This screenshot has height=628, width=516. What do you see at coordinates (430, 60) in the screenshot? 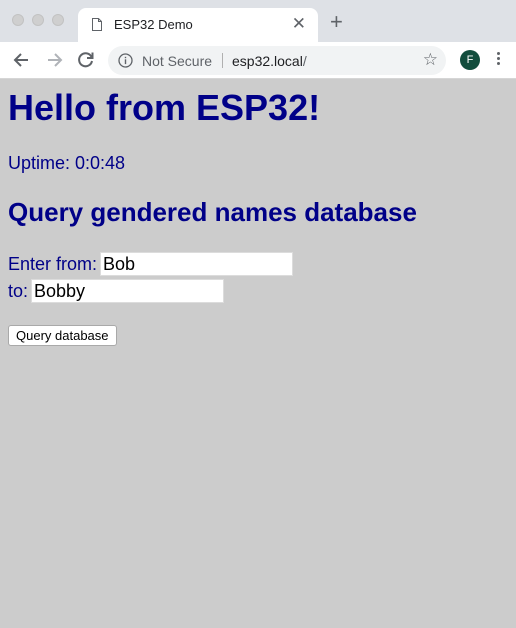
I see `bookmark-star-icon: ☆` at bounding box center [430, 60].